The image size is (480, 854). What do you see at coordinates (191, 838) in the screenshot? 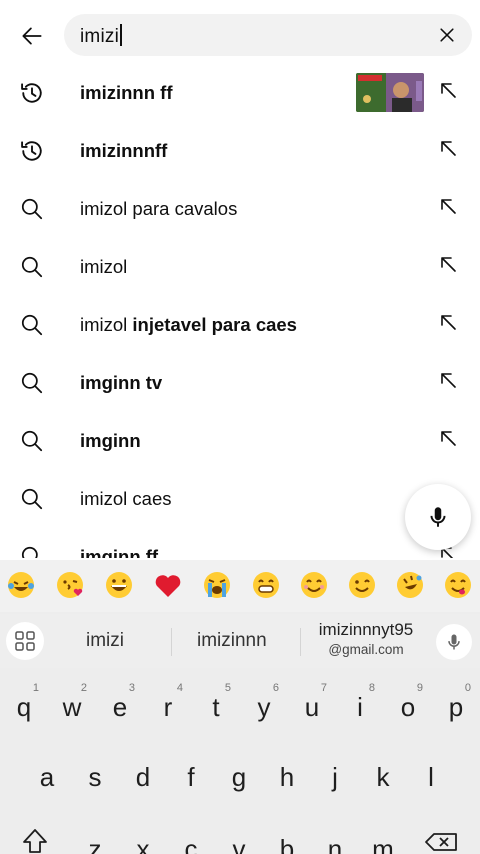
I see `key-c: c` at bounding box center [191, 838].